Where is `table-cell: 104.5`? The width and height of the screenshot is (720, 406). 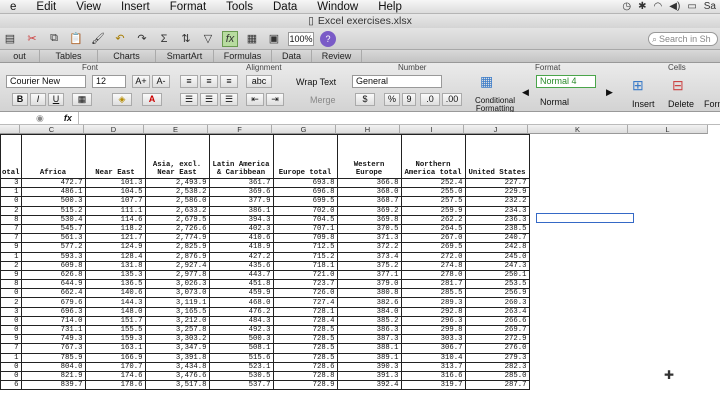 table-cell: 104.5 is located at coordinates (115, 192).